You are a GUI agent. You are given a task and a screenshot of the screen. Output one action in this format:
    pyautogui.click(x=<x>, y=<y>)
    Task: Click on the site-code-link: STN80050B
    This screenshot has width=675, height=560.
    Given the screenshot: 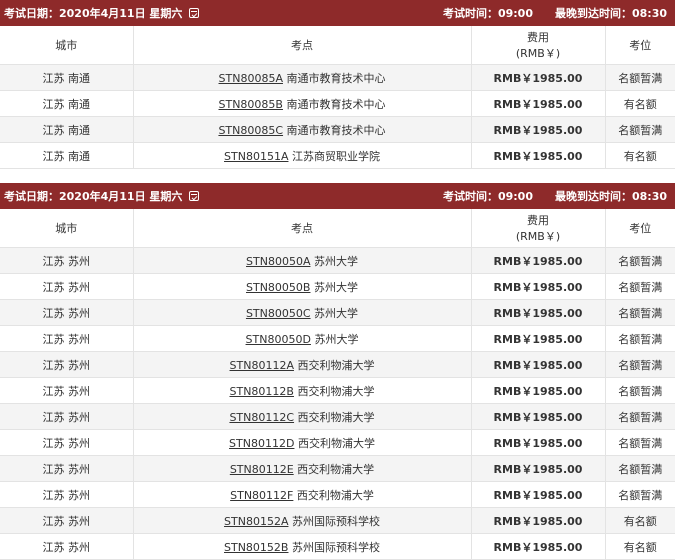 What is the action you would take?
    pyautogui.click(x=278, y=287)
    